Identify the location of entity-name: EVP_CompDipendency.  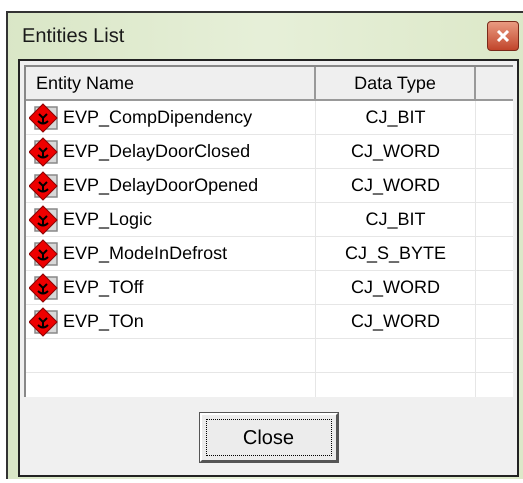
(157, 117).